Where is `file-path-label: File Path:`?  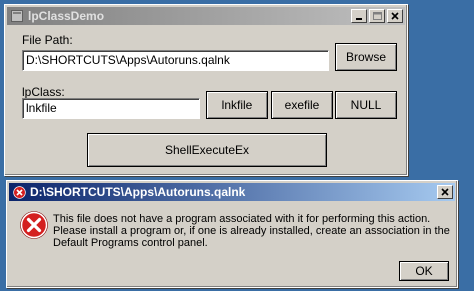 file-path-label: File Path: is located at coordinates (47, 40).